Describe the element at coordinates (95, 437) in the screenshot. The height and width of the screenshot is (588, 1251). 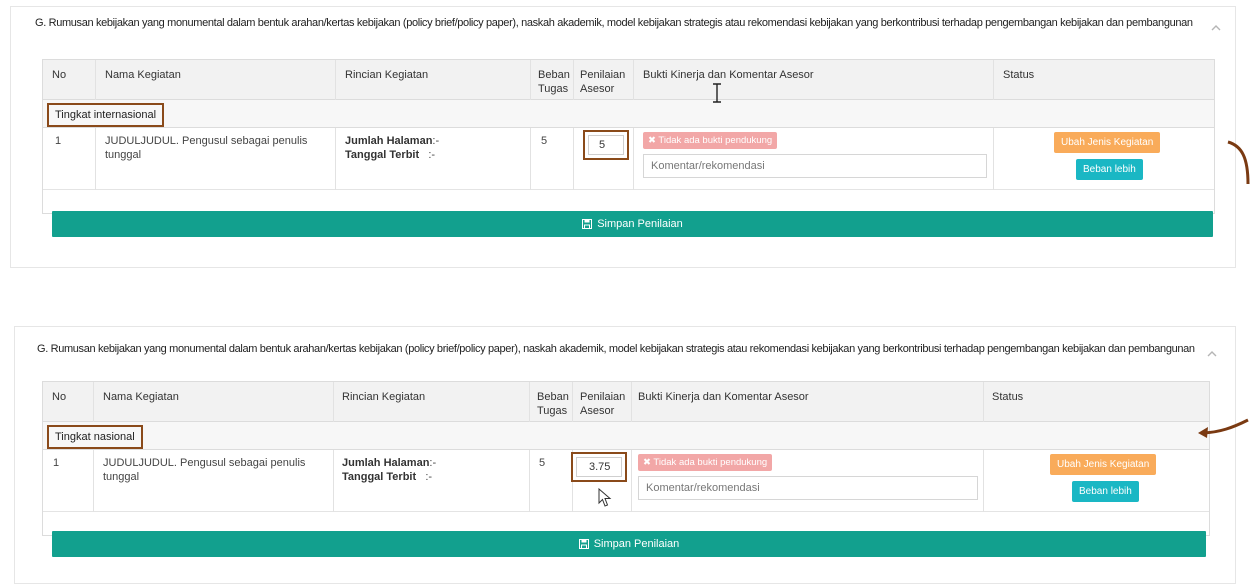
I see `group-label-nasional: Tingkat nasional` at that location.